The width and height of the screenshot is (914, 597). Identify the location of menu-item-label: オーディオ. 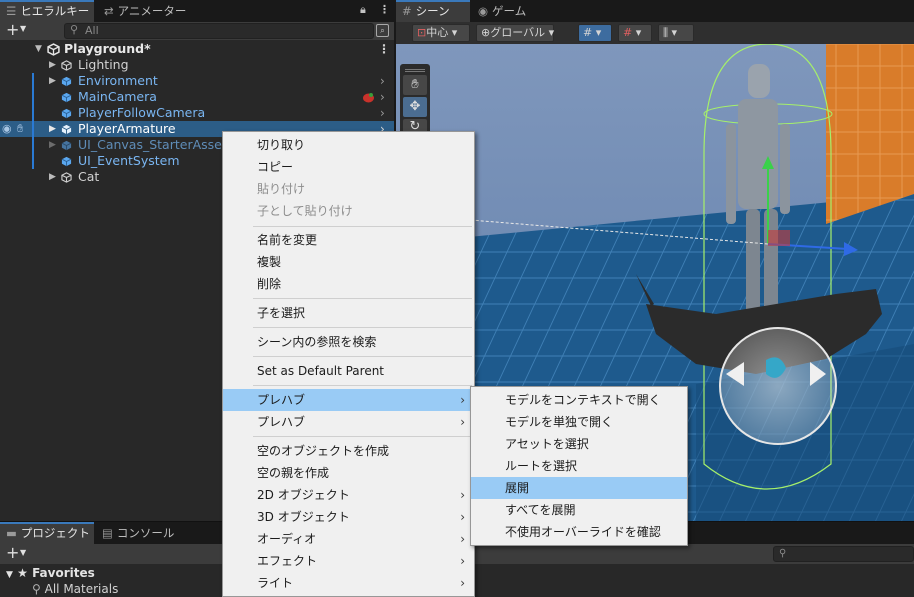
(287, 539).